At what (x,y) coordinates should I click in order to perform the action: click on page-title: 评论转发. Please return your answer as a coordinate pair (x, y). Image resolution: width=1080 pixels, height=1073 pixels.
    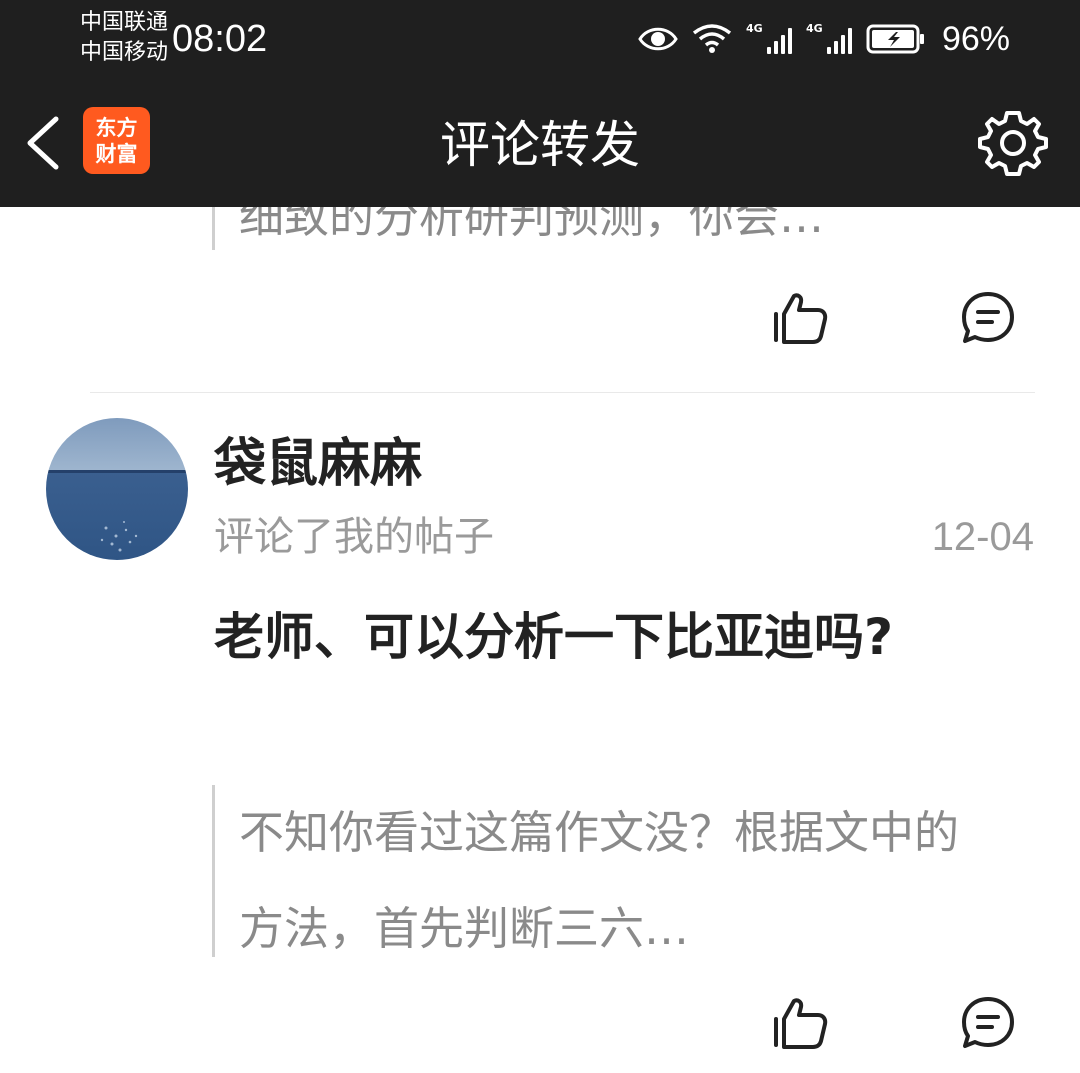
    Looking at the image, I should click on (540, 145).